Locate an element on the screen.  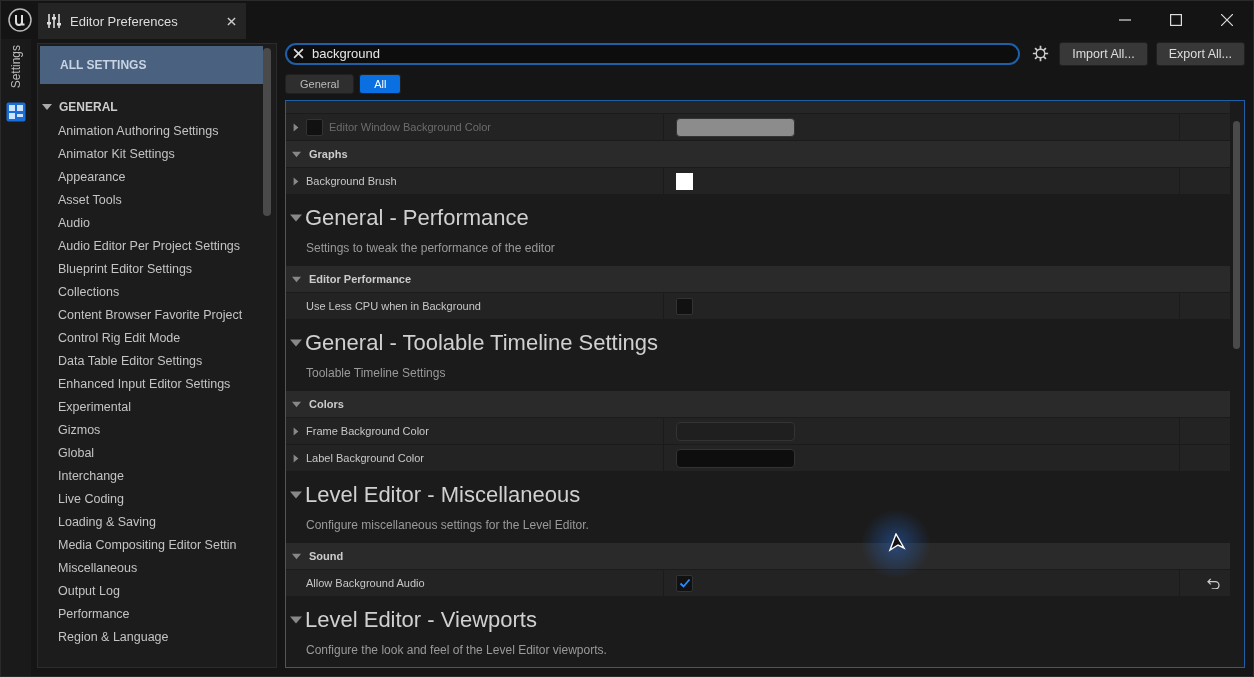
sliders-icon is located at coordinates (54, 21).